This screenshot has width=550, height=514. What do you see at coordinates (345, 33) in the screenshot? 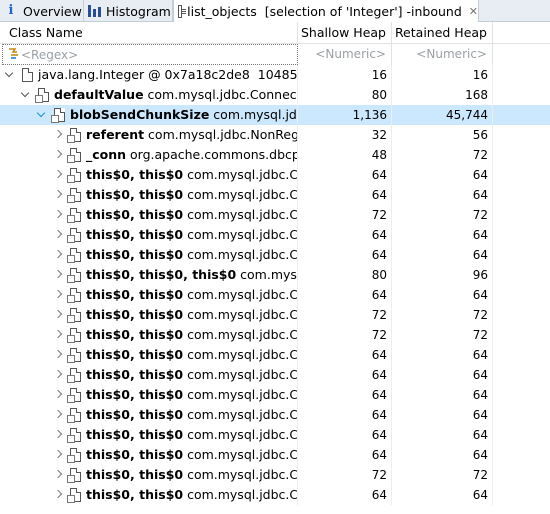
I see `column-header-shallow-heap: Shallow Heap` at bounding box center [345, 33].